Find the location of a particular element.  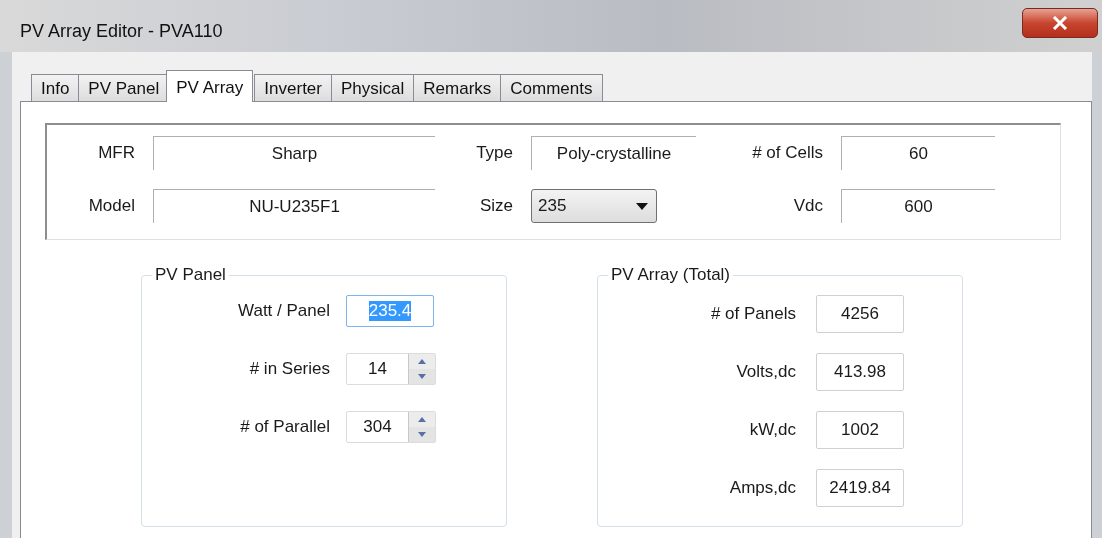

field-label: Vdc is located at coordinates (807, 206).